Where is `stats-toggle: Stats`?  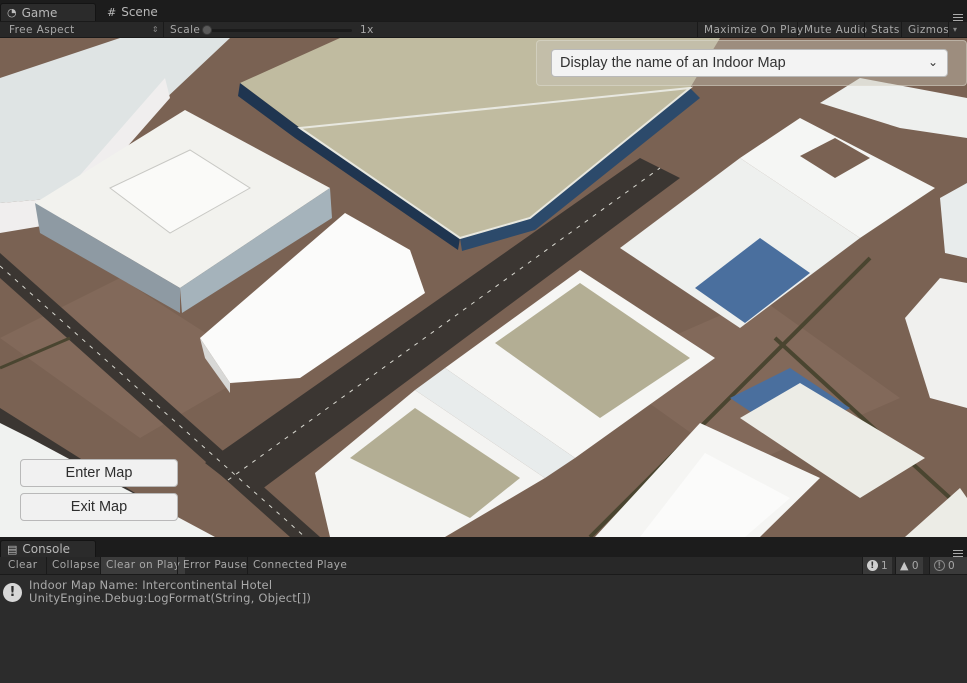 stats-toggle: Stats is located at coordinates (885, 30).